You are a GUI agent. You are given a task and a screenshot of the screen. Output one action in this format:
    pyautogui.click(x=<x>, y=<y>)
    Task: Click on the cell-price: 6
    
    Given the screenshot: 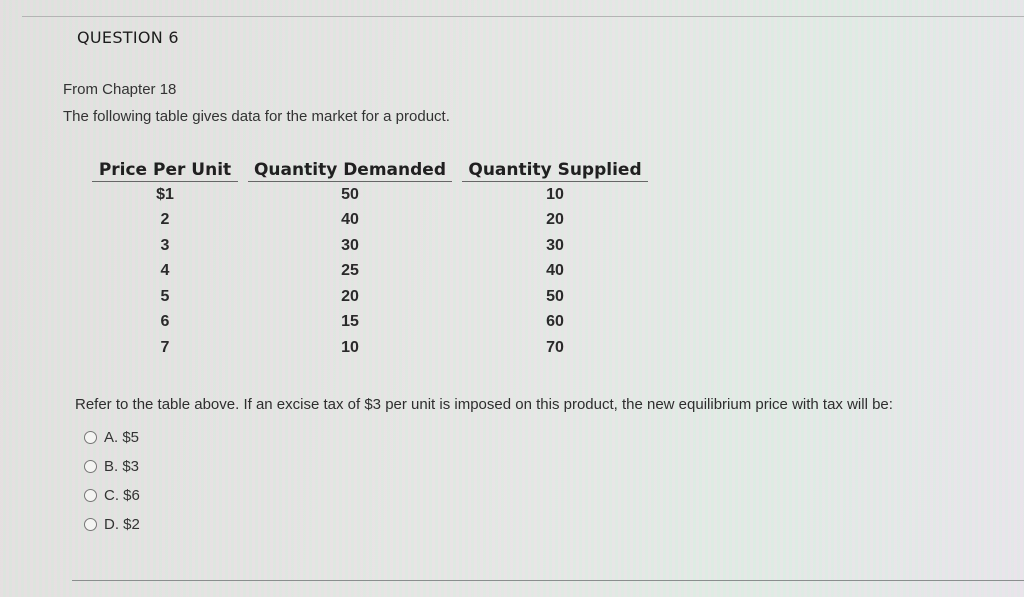 What is the action you would take?
    pyautogui.click(x=165, y=322)
    